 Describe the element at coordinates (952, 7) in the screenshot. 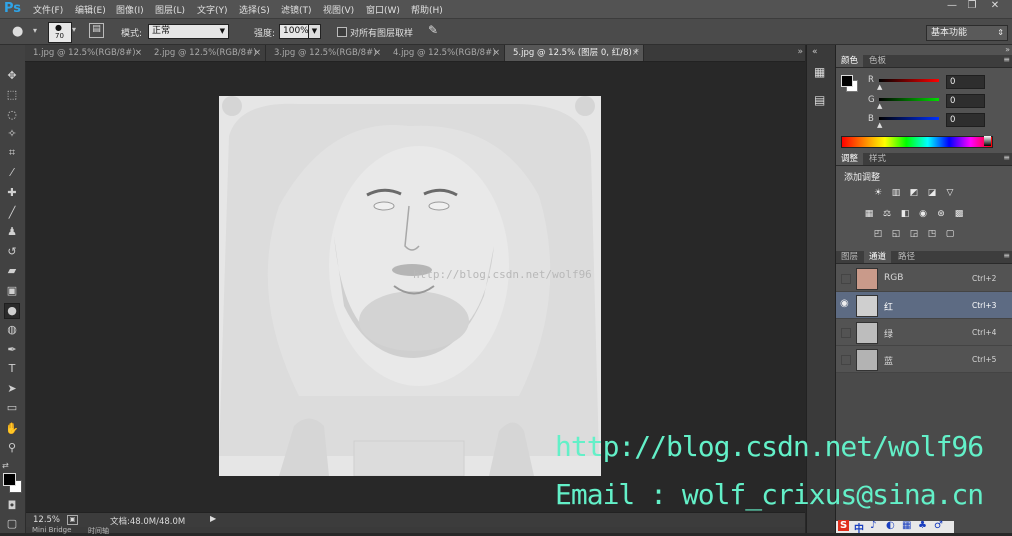

I see `minimize-button: —` at that location.